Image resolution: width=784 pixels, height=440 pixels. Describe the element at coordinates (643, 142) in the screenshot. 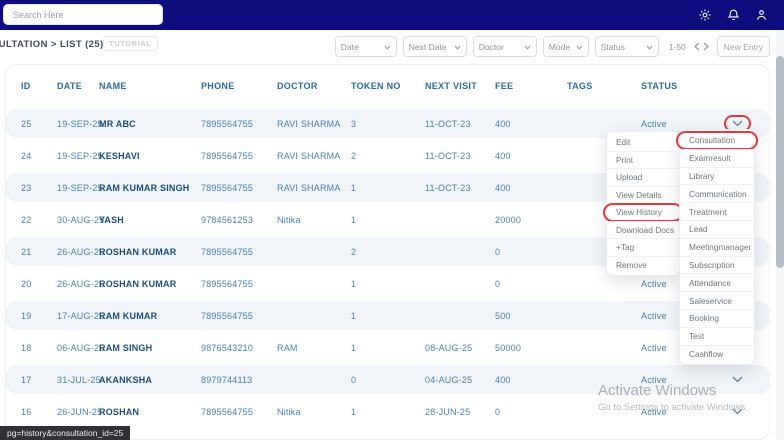

I see `menu-item: Edit` at that location.